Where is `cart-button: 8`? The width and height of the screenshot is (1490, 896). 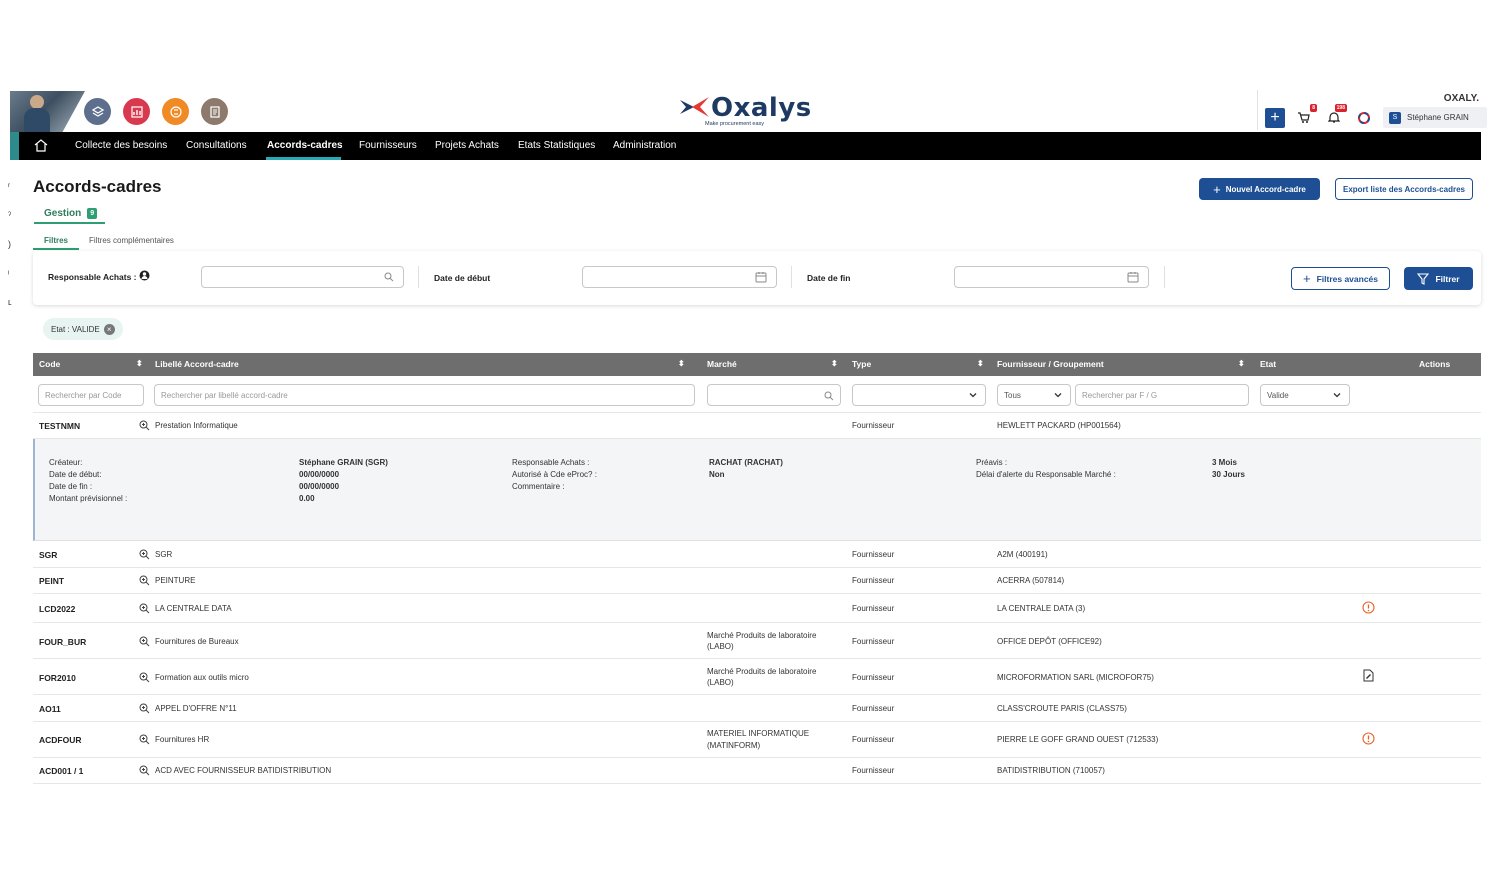
cart-button: 8 is located at coordinates (1305, 115).